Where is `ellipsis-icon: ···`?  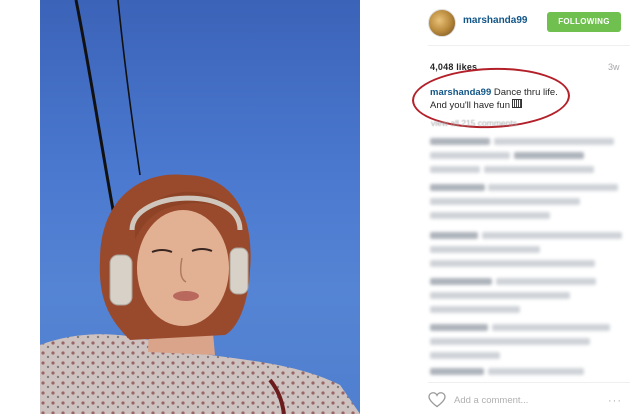 ellipsis-icon: ··· is located at coordinates (615, 401).